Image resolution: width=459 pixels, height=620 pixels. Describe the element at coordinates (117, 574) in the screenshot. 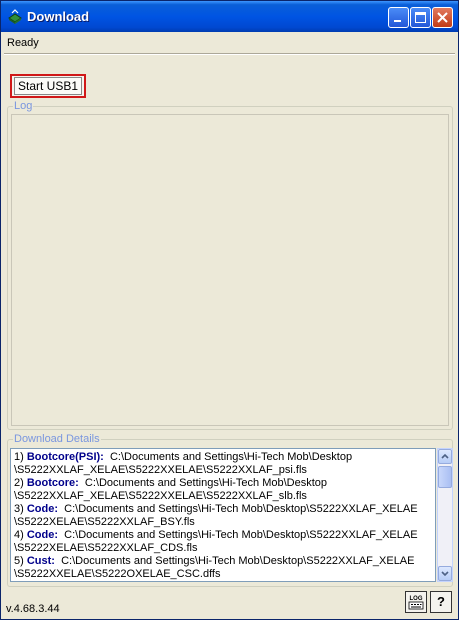

I see `list-item-continued: \S5222XXELAE\S5222OXELAE_CSC.dffs` at that location.